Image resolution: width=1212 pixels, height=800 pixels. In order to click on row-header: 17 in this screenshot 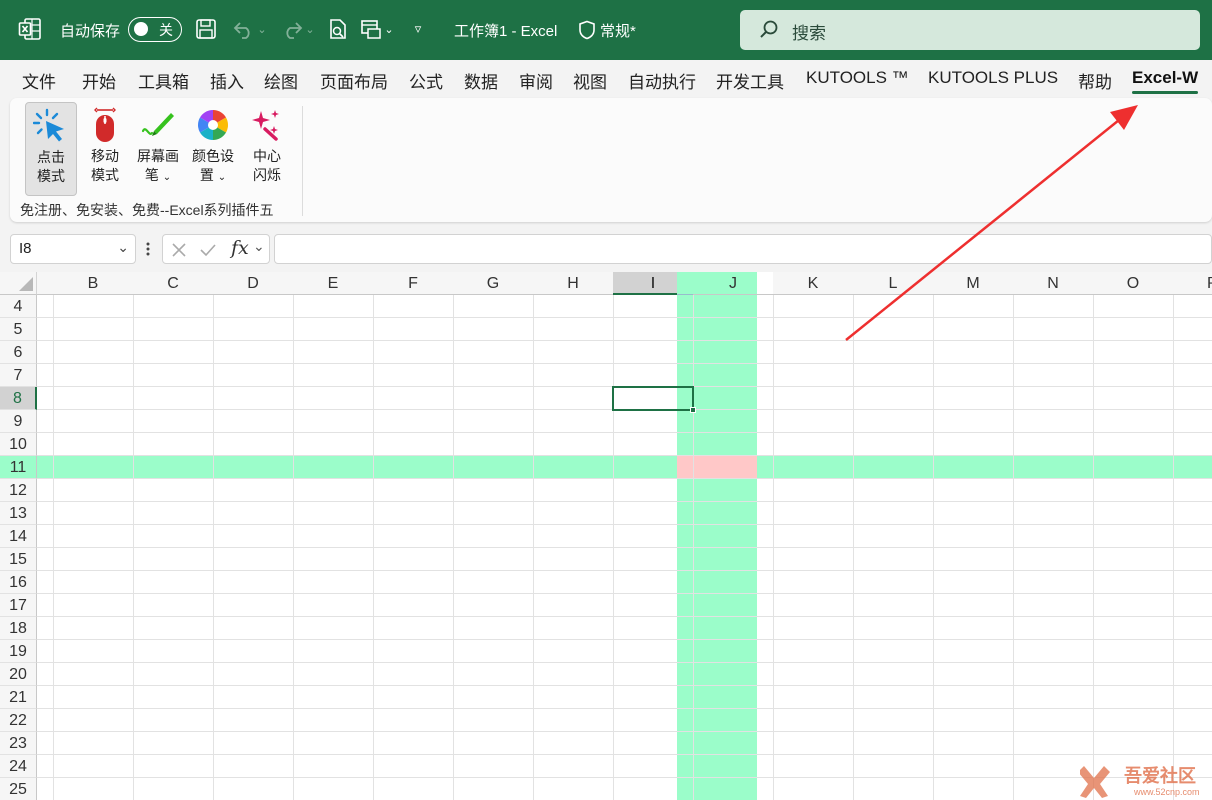, I will do `click(18, 605)`.